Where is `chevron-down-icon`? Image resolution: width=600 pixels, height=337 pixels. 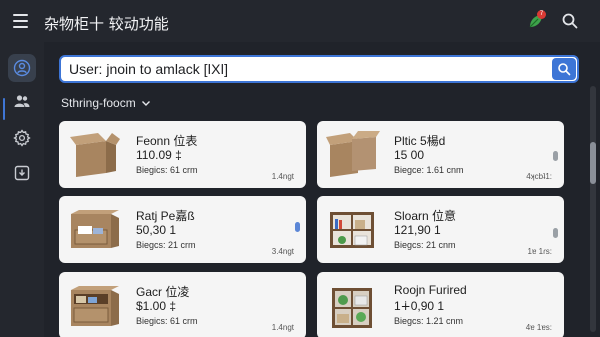 chevron-down-icon is located at coordinates (145, 103).